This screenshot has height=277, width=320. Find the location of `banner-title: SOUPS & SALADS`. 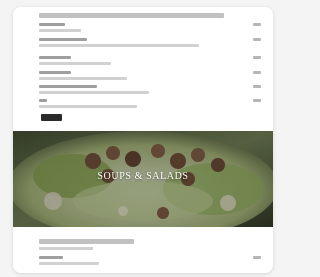

banner-title: SOUPS & SALADS is located at coordinates (143, 176).